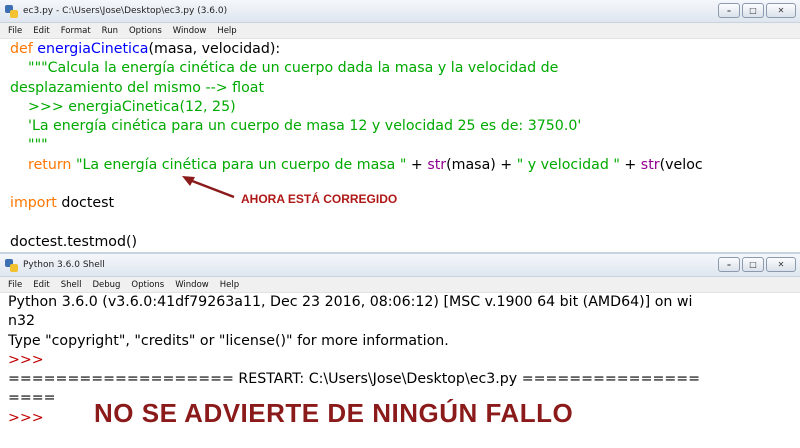  I want to click on shell-menu-window: Window, so click(192, 285).